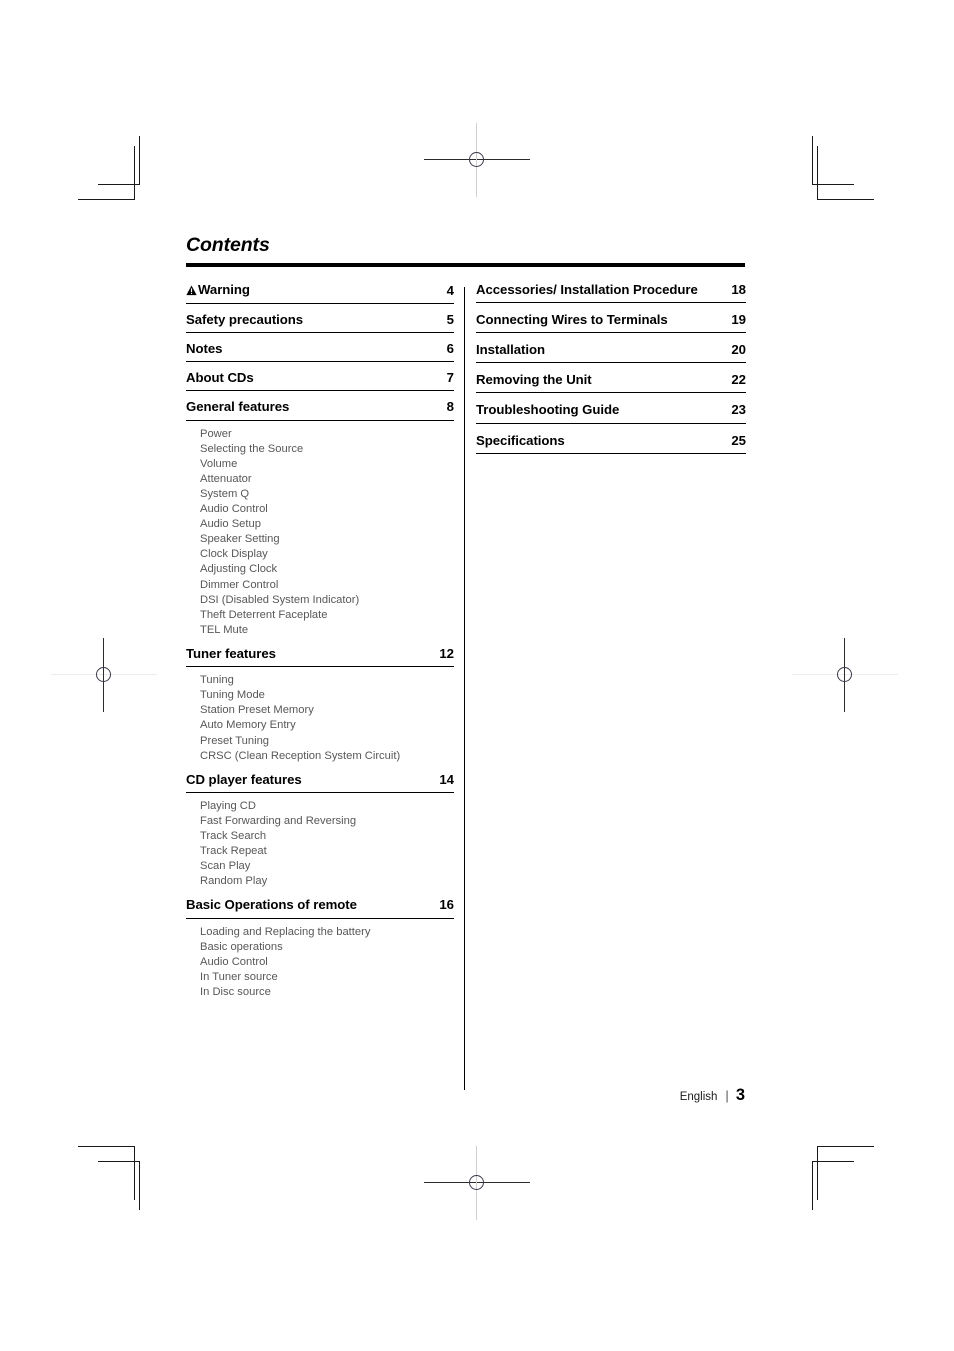 The height and width of the screenshot is (1351, 954). I want to click on toc-entry: Troubleshooting Guide 23, so click(611, 413).